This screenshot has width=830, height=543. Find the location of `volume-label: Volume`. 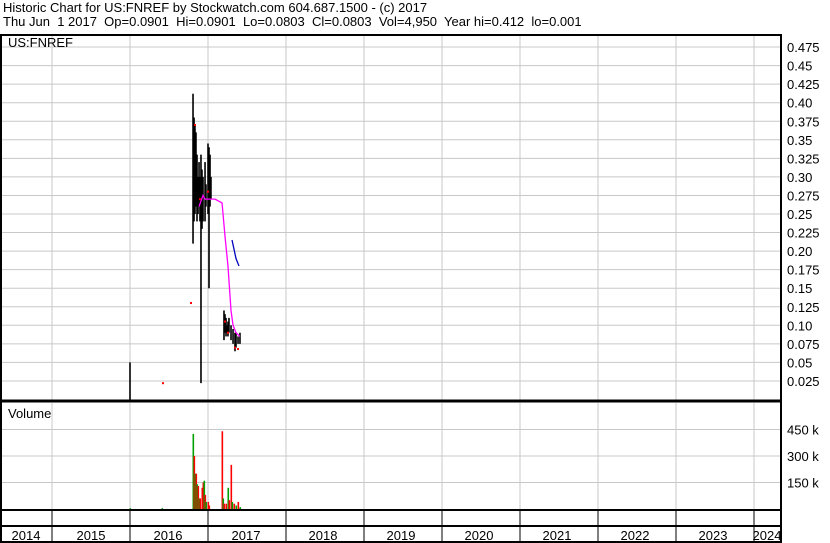

volume-label: Volume is located at coordinates (29, 413).